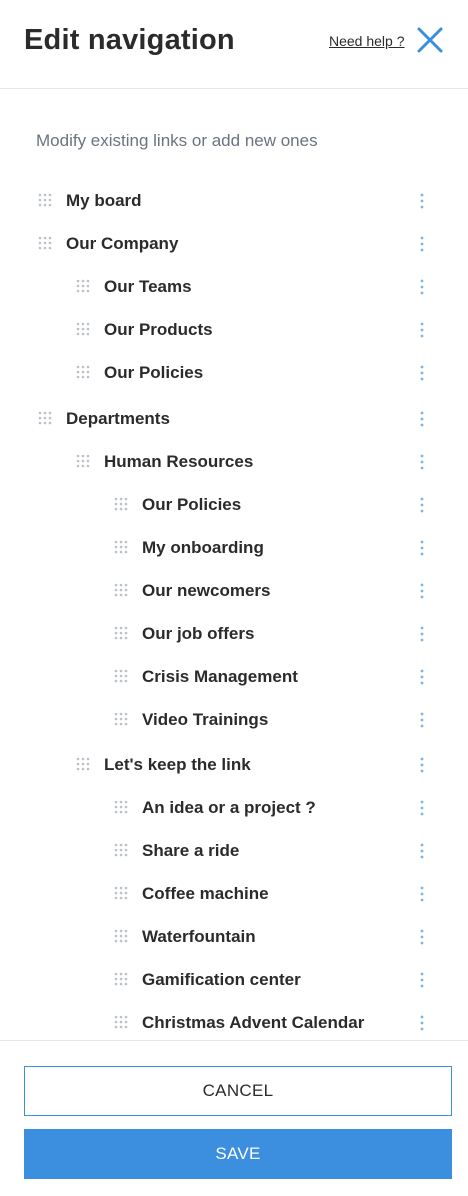  I want to click on panel-header: Edit navigation Need help ?, so click(234, 44).